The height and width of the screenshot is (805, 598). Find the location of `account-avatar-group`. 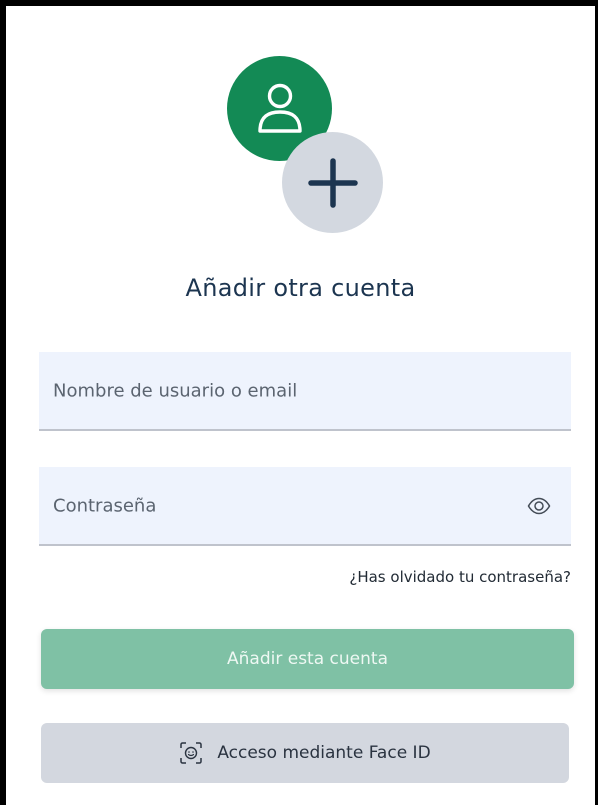

account-avatar-group is located at coordinates (307, 146).